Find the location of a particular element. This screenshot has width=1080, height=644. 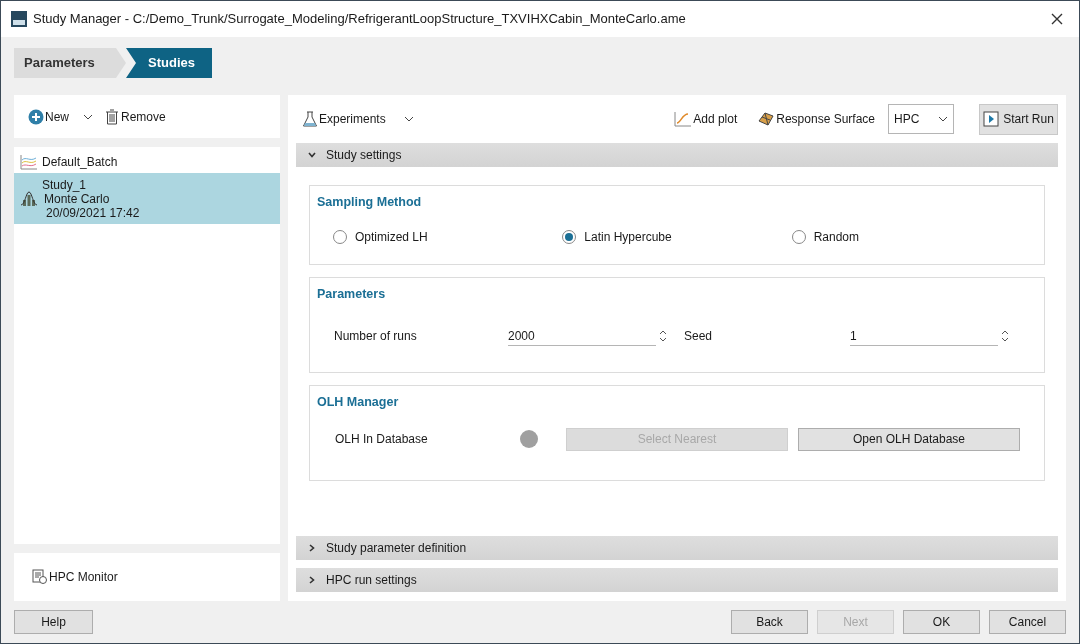

group-title: Parameters is located at coordinates (351, 294).